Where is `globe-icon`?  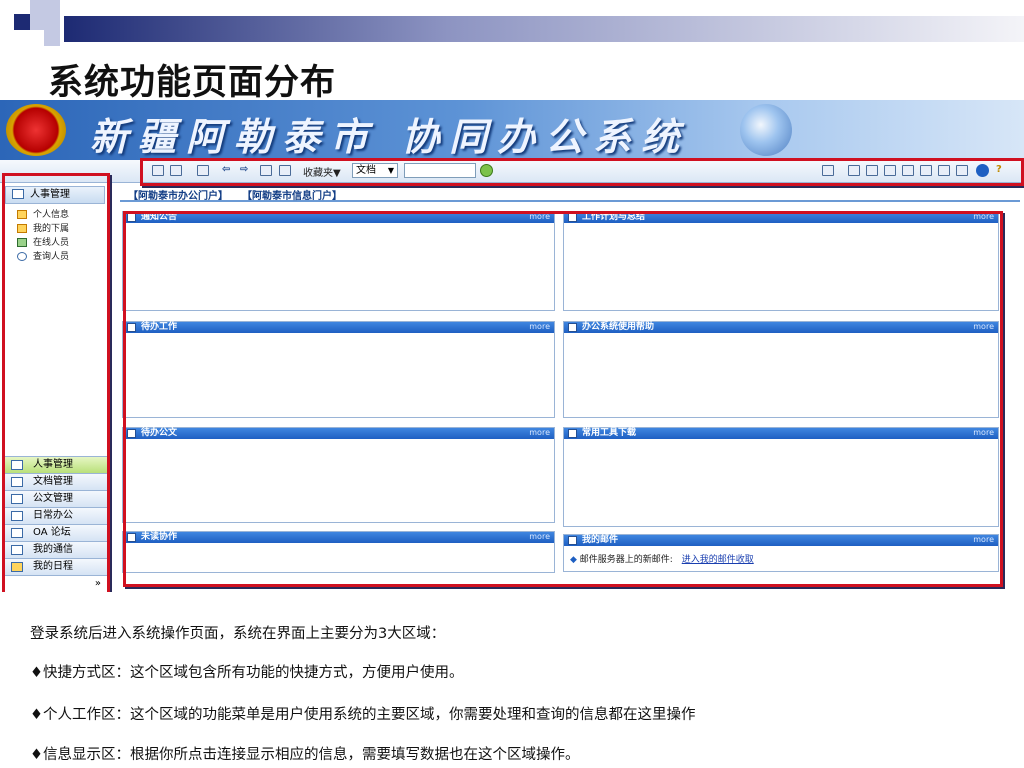
globe-icon is located at coordinates (766, 130).